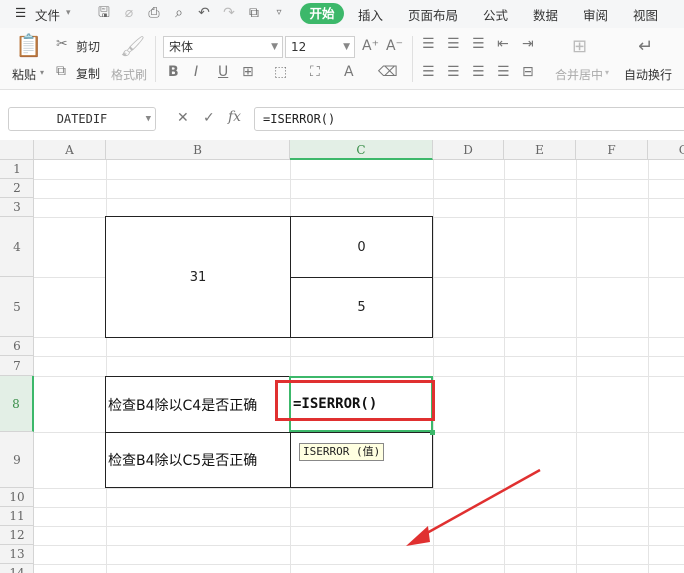  What do you see at coordinates (154, 13) in the screenshot?
I see `print-icon: ⎙` at bounding box center [154, 13].